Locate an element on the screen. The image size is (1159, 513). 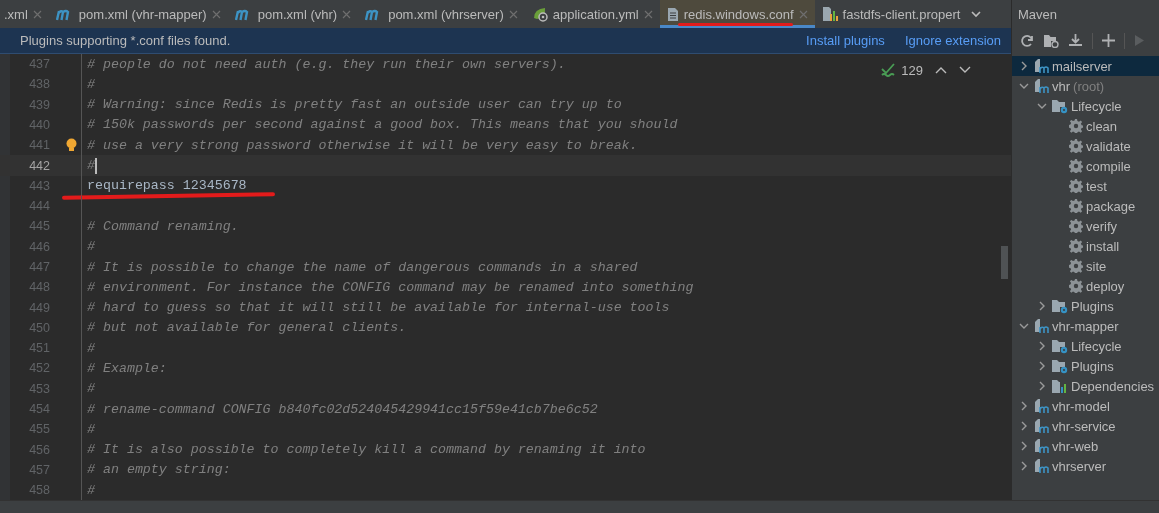
editor-tab: pom.xml (vhr) is located at coordinates (293, 14).